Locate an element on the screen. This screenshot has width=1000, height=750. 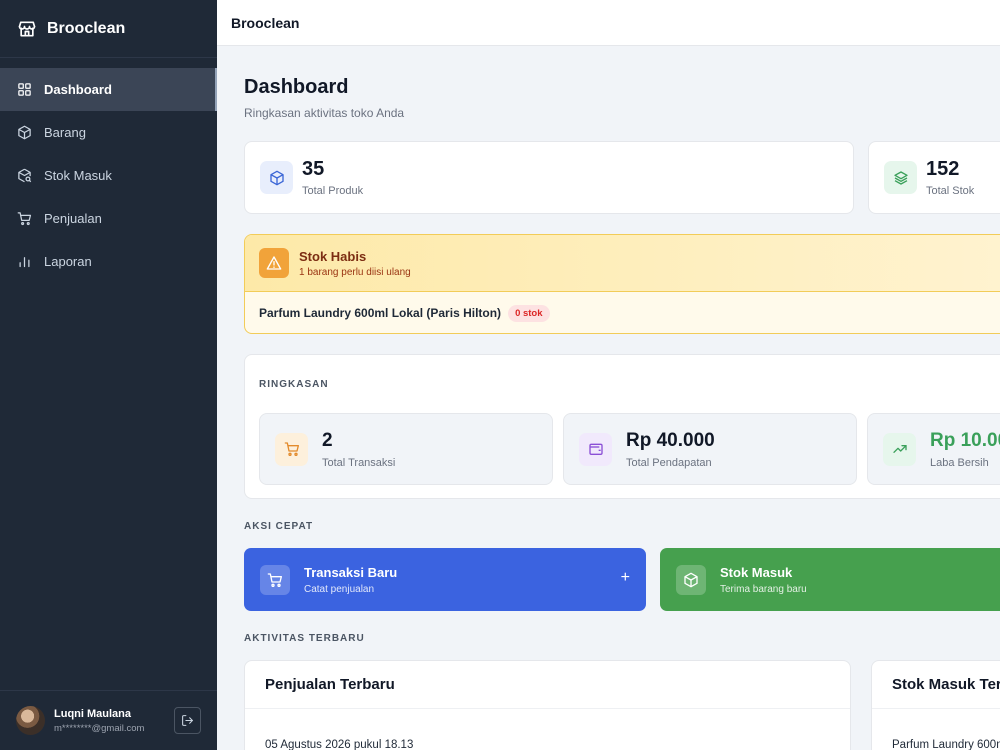
summary-label-text: Laba Bersih is located at coordinates (959, 462).